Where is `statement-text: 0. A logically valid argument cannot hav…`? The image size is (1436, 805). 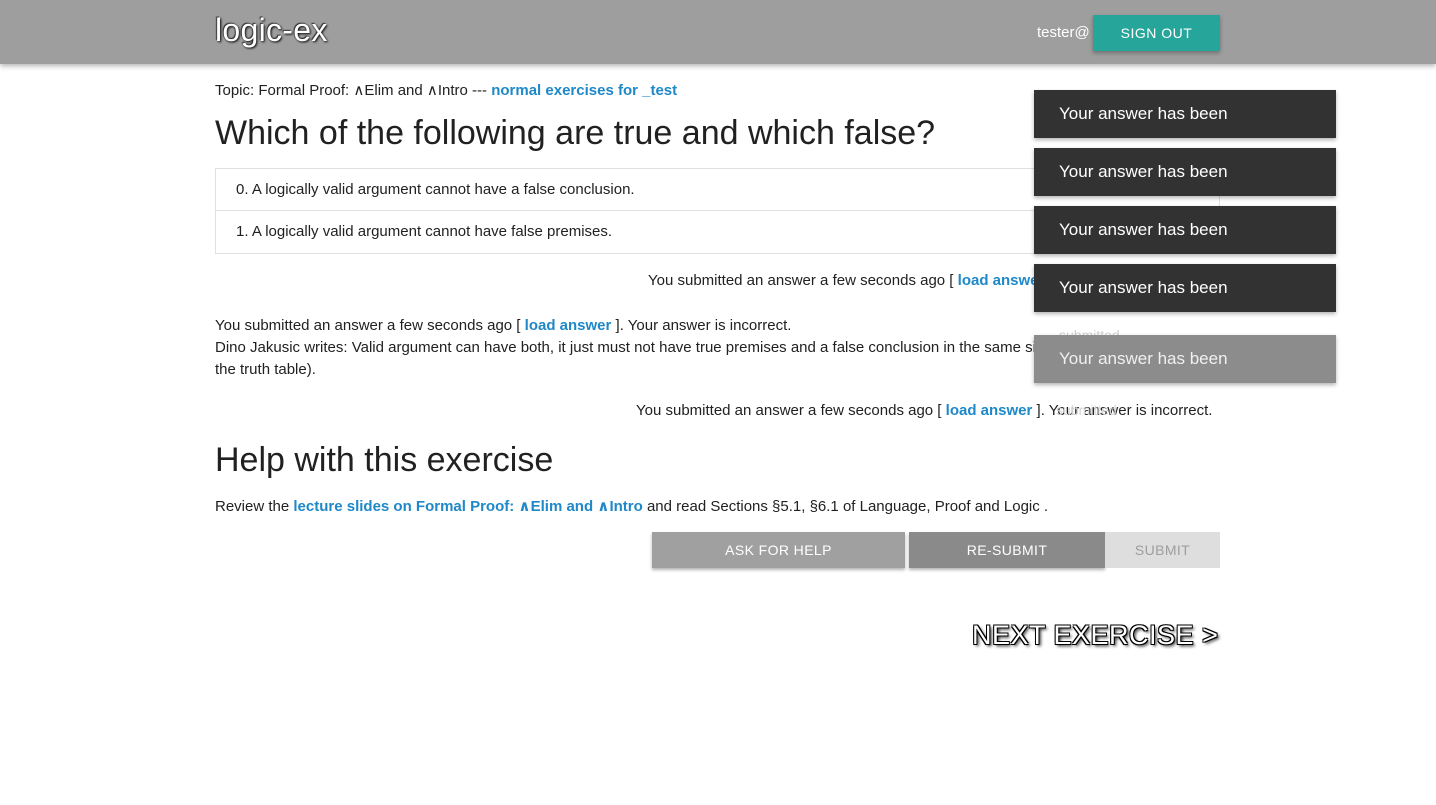
statement-text: 0. A logically valid argument cannot hav… is located at coordinates (435, 189).